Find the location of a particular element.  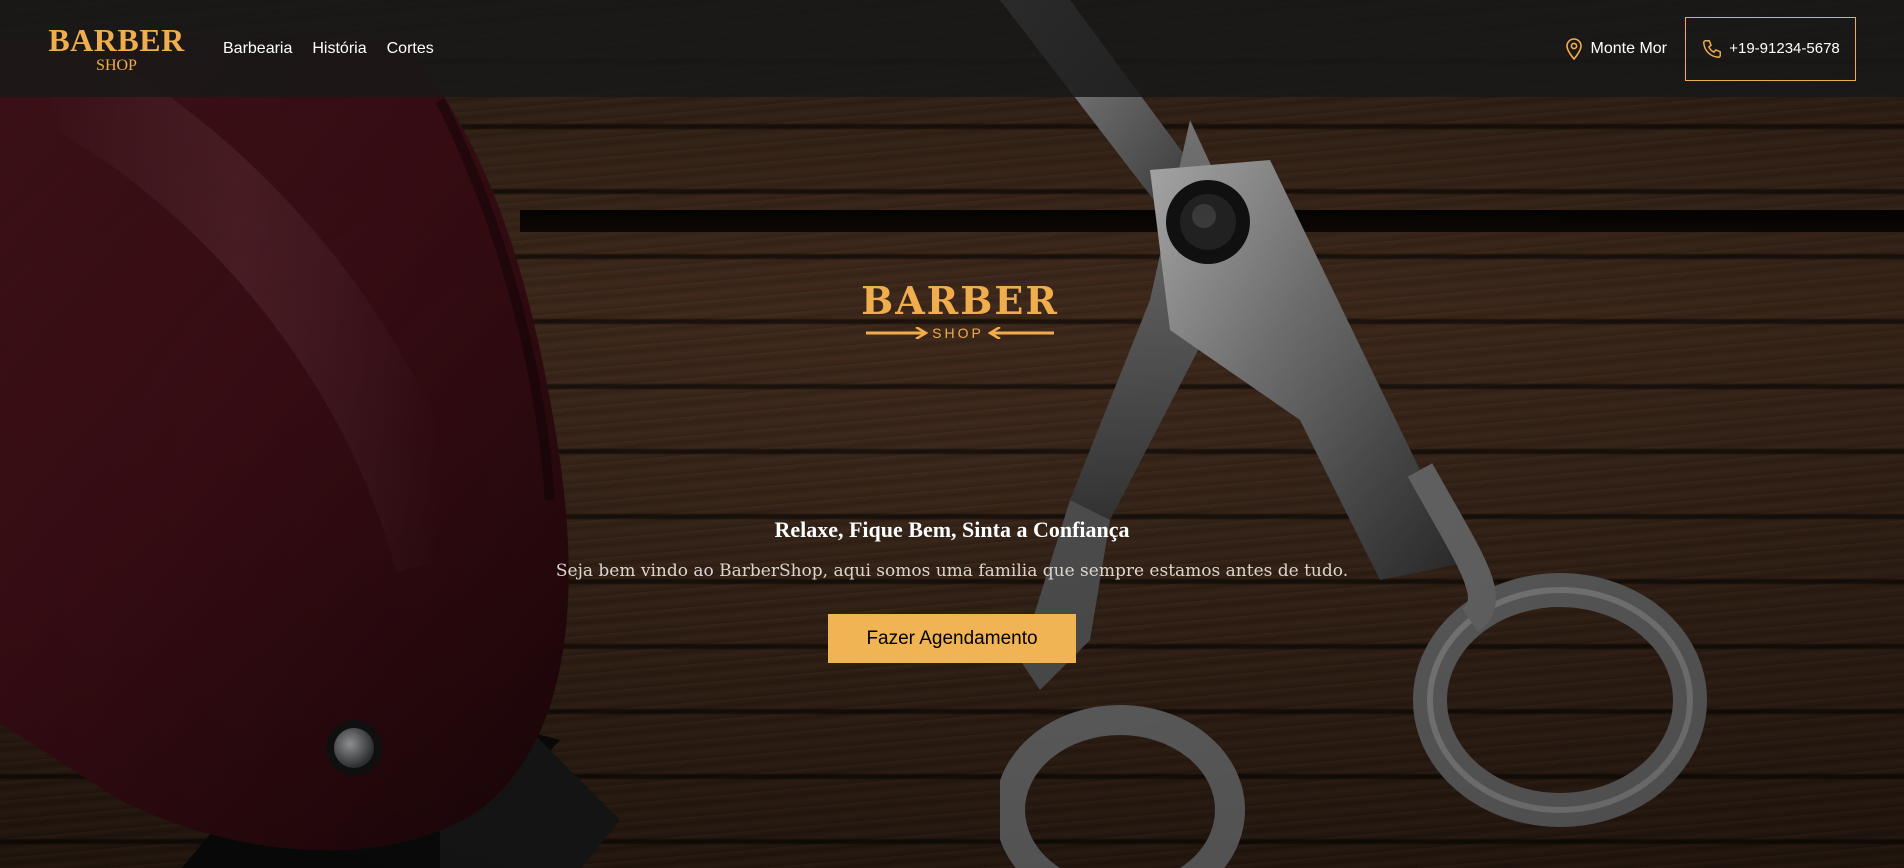

schedule-button: Fazer Agendamento is located at coordinates (952, 638).